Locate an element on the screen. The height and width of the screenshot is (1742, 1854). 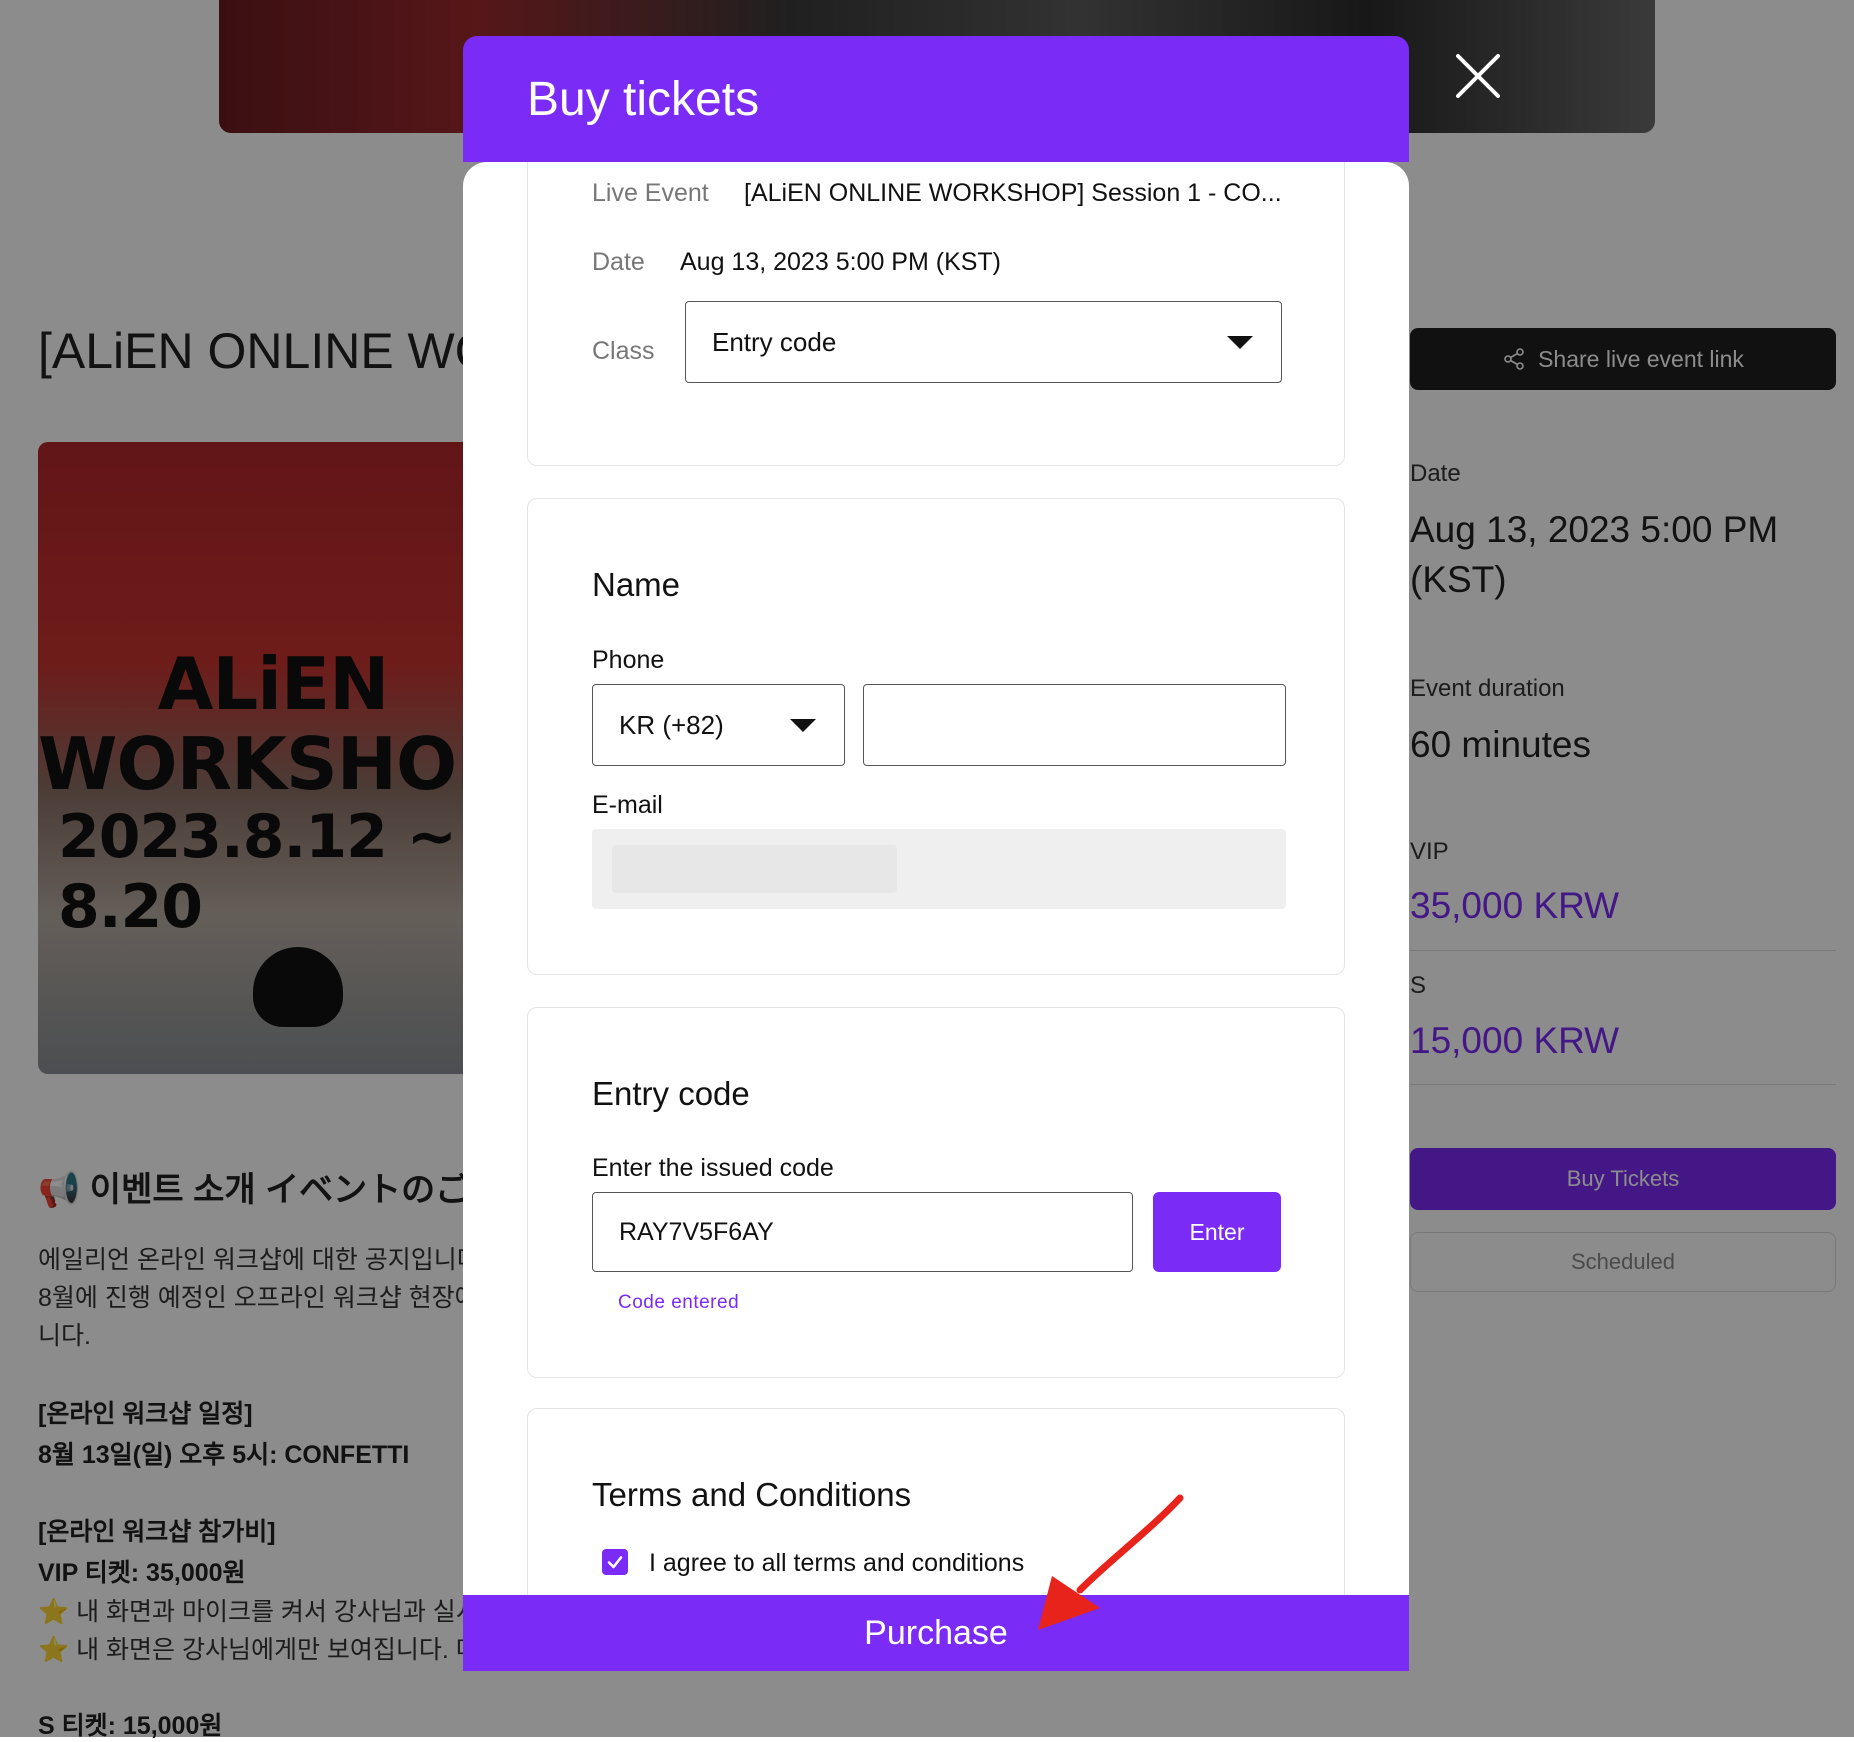
phone-country-select: KR (+82) is located at coordinates (718, 725).